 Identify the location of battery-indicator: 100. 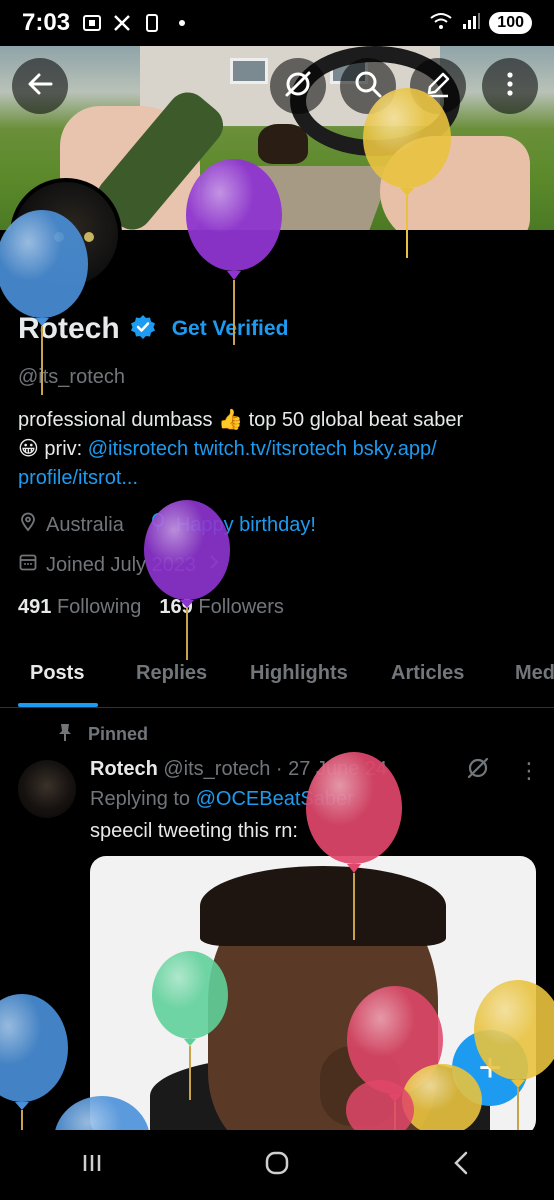
(510, 23).